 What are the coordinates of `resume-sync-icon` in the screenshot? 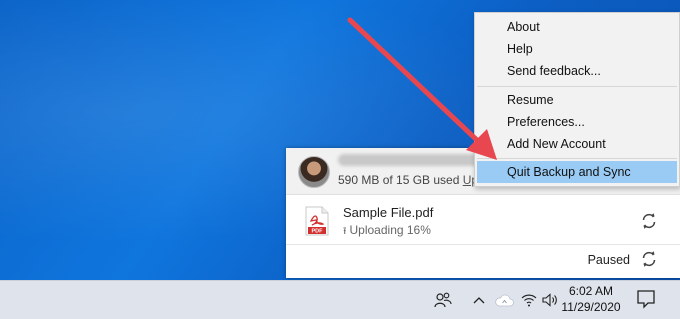 It's located at (649, 259).